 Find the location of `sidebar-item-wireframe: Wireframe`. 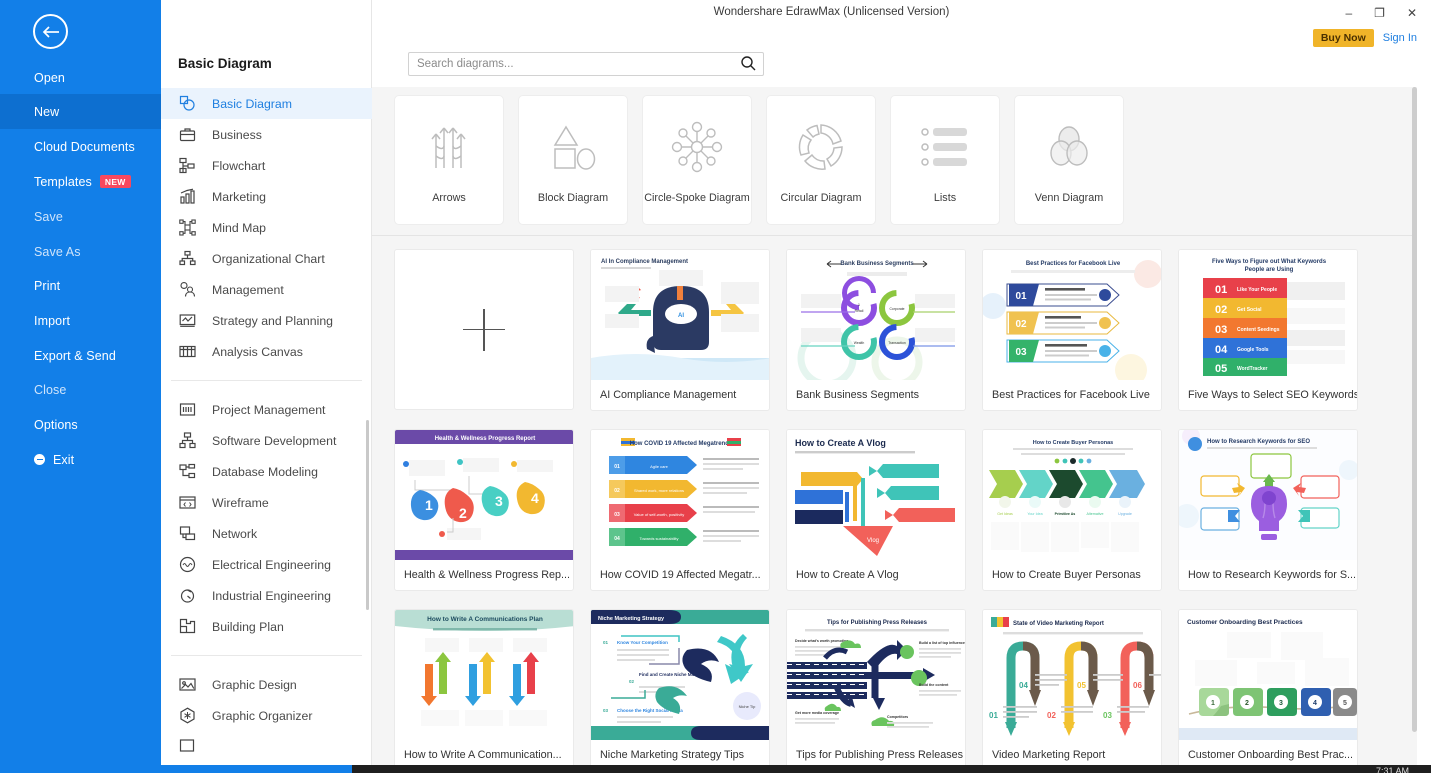

sidebar-item-wireframe: Wireframe is located at coordinates (266, 502).